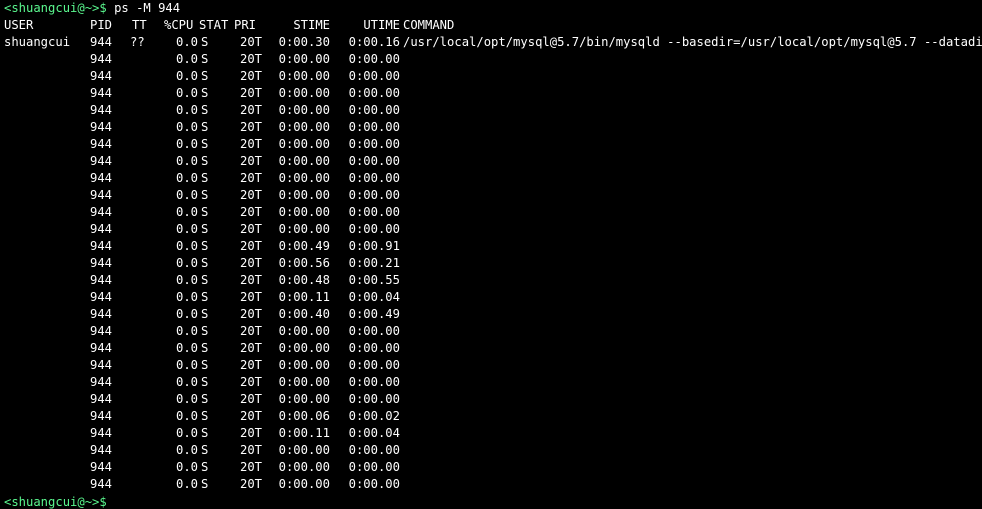 The height and width of the screenshot is (509, 982). What do you see at coordinates (493, 280) in the screenshot?
I see `table-row: 944 0.0 S 20T 0:00.48 0:00.55` at bounding box center [493, 280].